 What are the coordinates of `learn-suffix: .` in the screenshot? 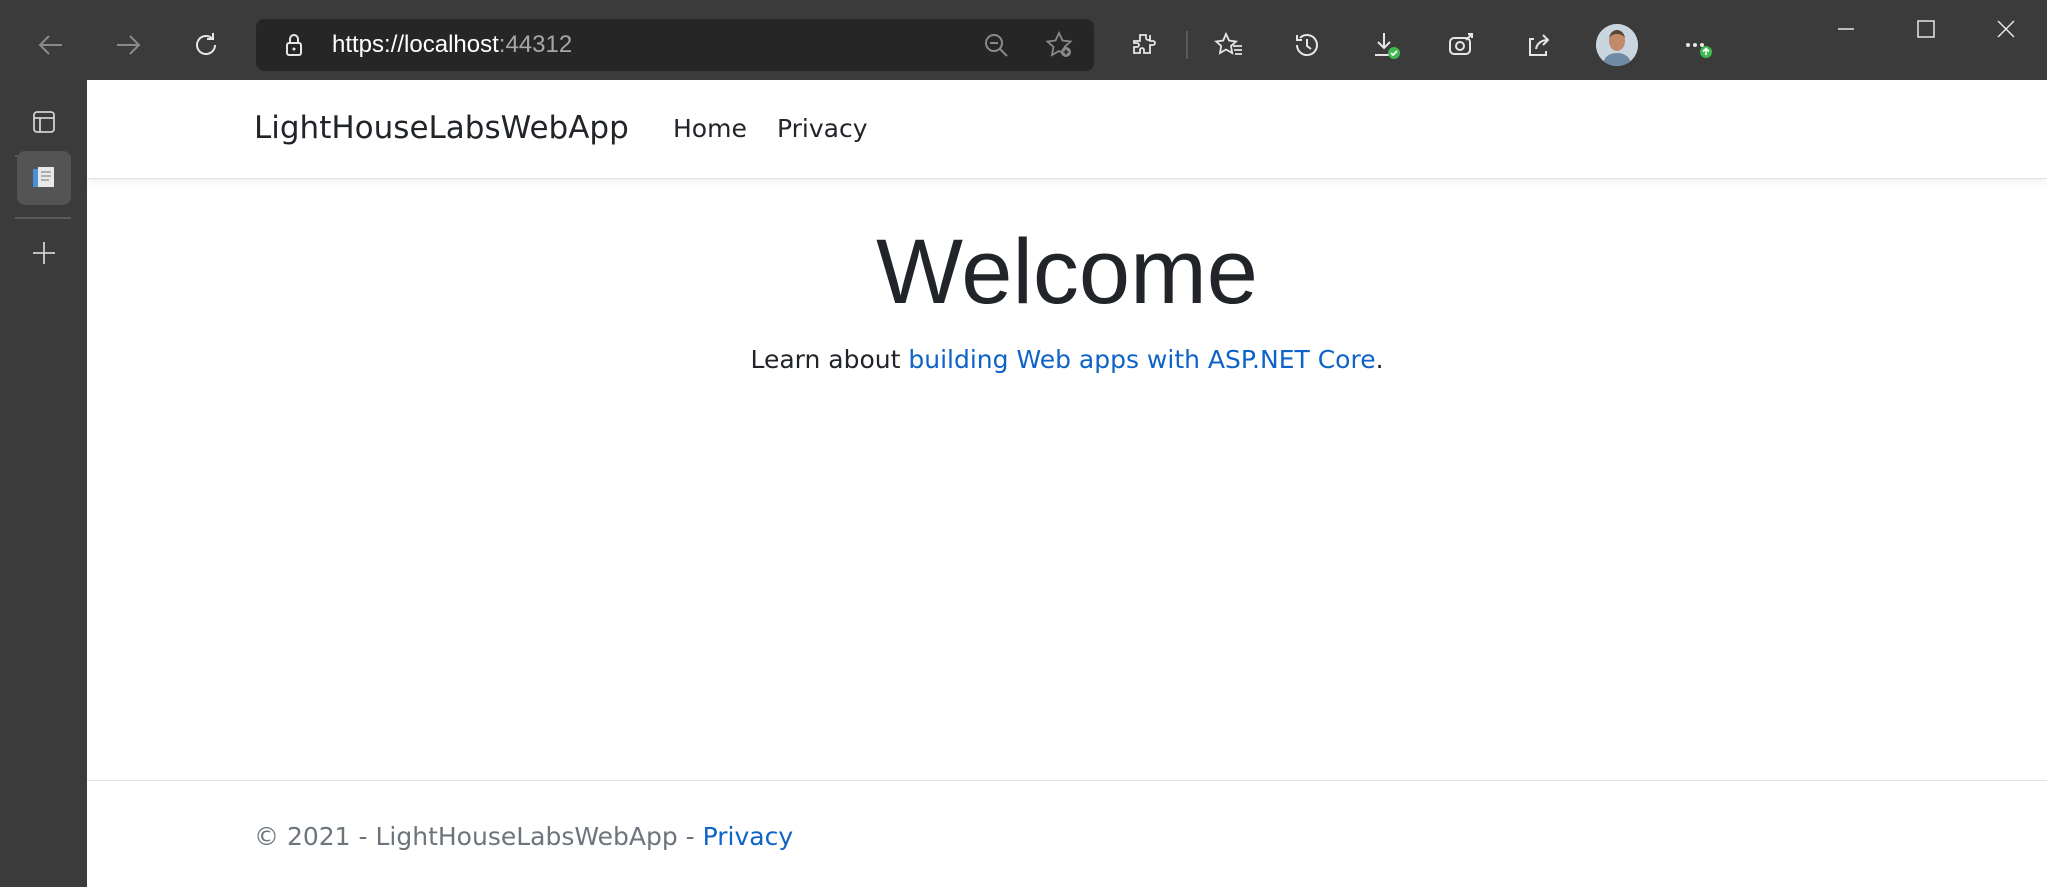 It's located at (1379, 359).